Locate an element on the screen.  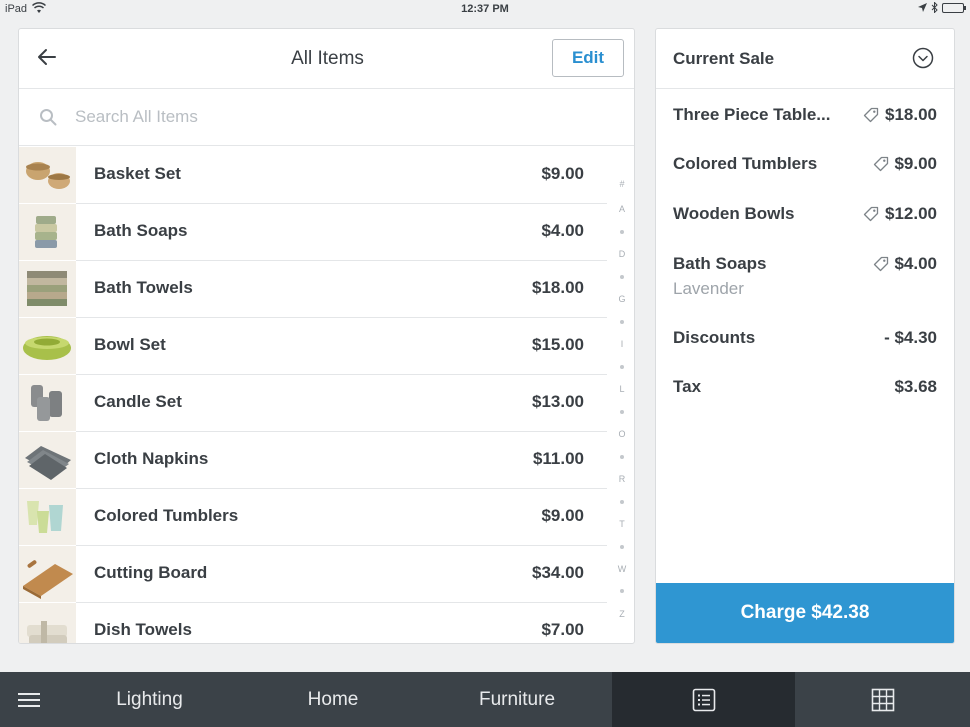
sale-title: Current Sale is located at coordinates (724, 58).